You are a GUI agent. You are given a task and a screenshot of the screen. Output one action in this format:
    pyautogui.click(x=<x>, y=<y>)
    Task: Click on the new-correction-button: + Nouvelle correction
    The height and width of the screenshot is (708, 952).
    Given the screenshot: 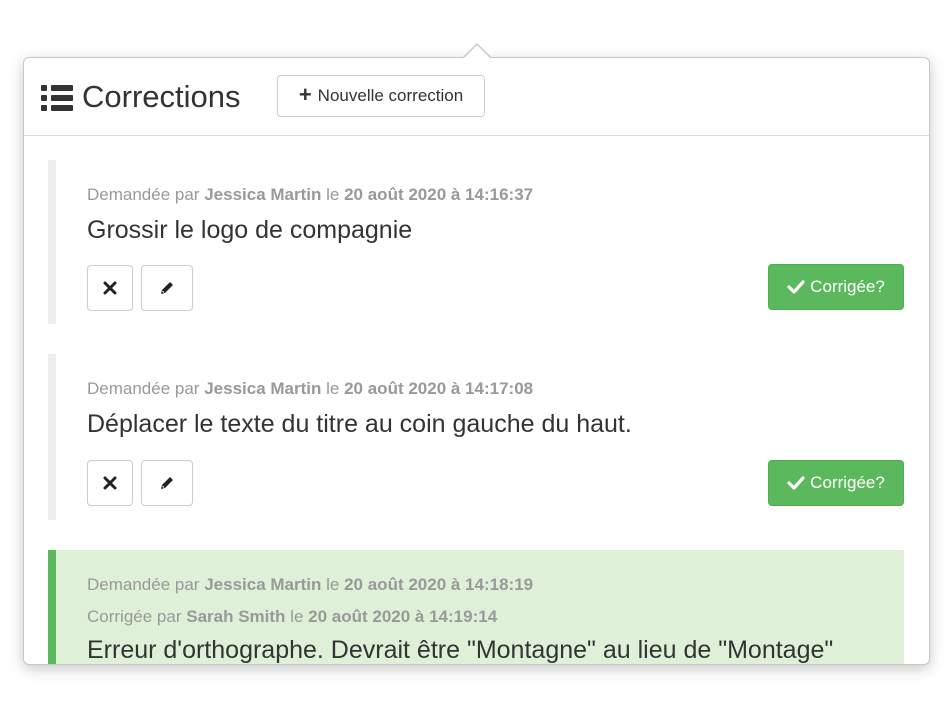 What is the action you would take?
    pyautogui.click(x=381, y=96)
    